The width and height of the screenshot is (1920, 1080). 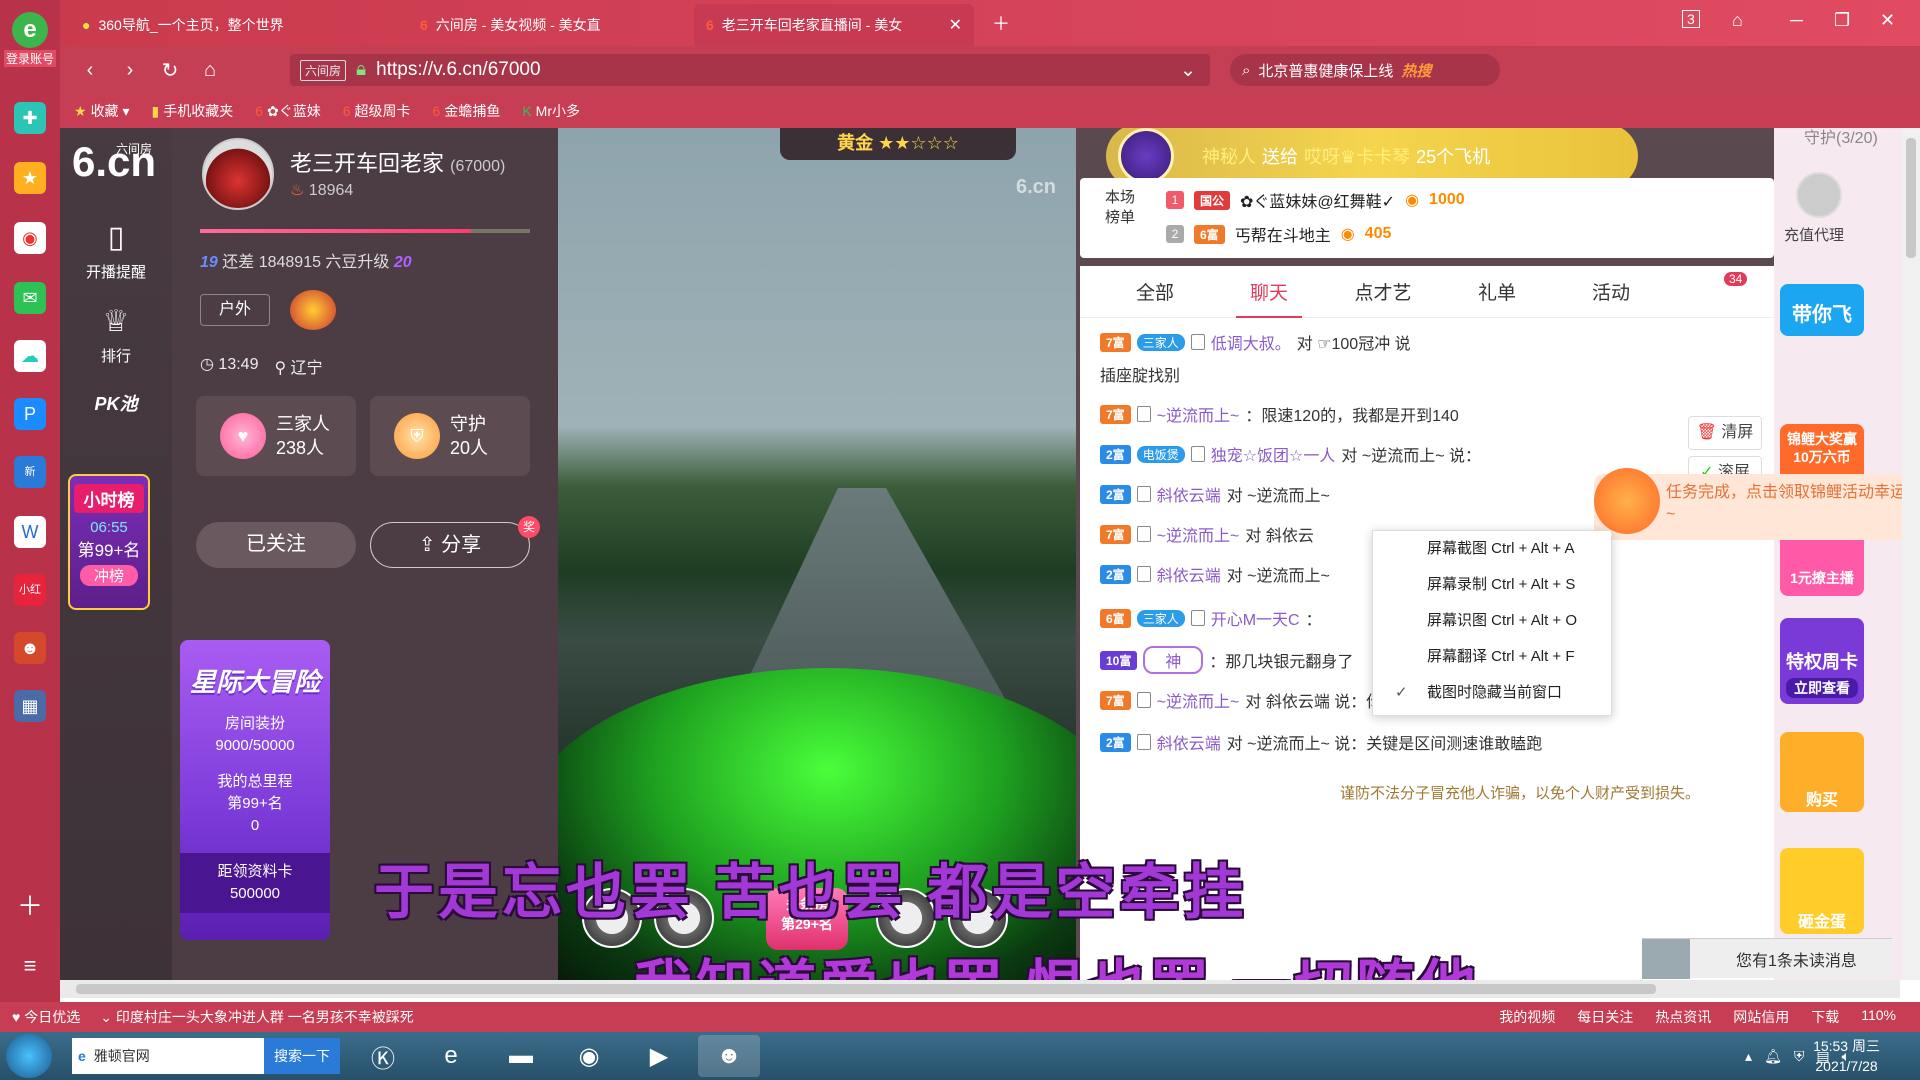 I want to click on tab-live-room: 6 老三开车回老家直播间 - 美女 ✕, so click(x=834, y=25).